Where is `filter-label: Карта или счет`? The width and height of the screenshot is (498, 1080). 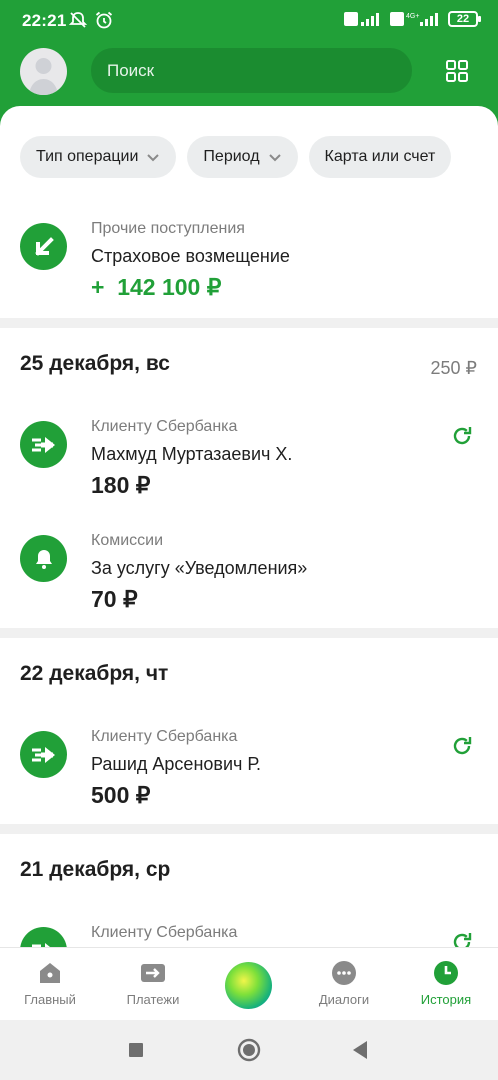 filter-label: Карта или счет is located at coordinates (380, 156).